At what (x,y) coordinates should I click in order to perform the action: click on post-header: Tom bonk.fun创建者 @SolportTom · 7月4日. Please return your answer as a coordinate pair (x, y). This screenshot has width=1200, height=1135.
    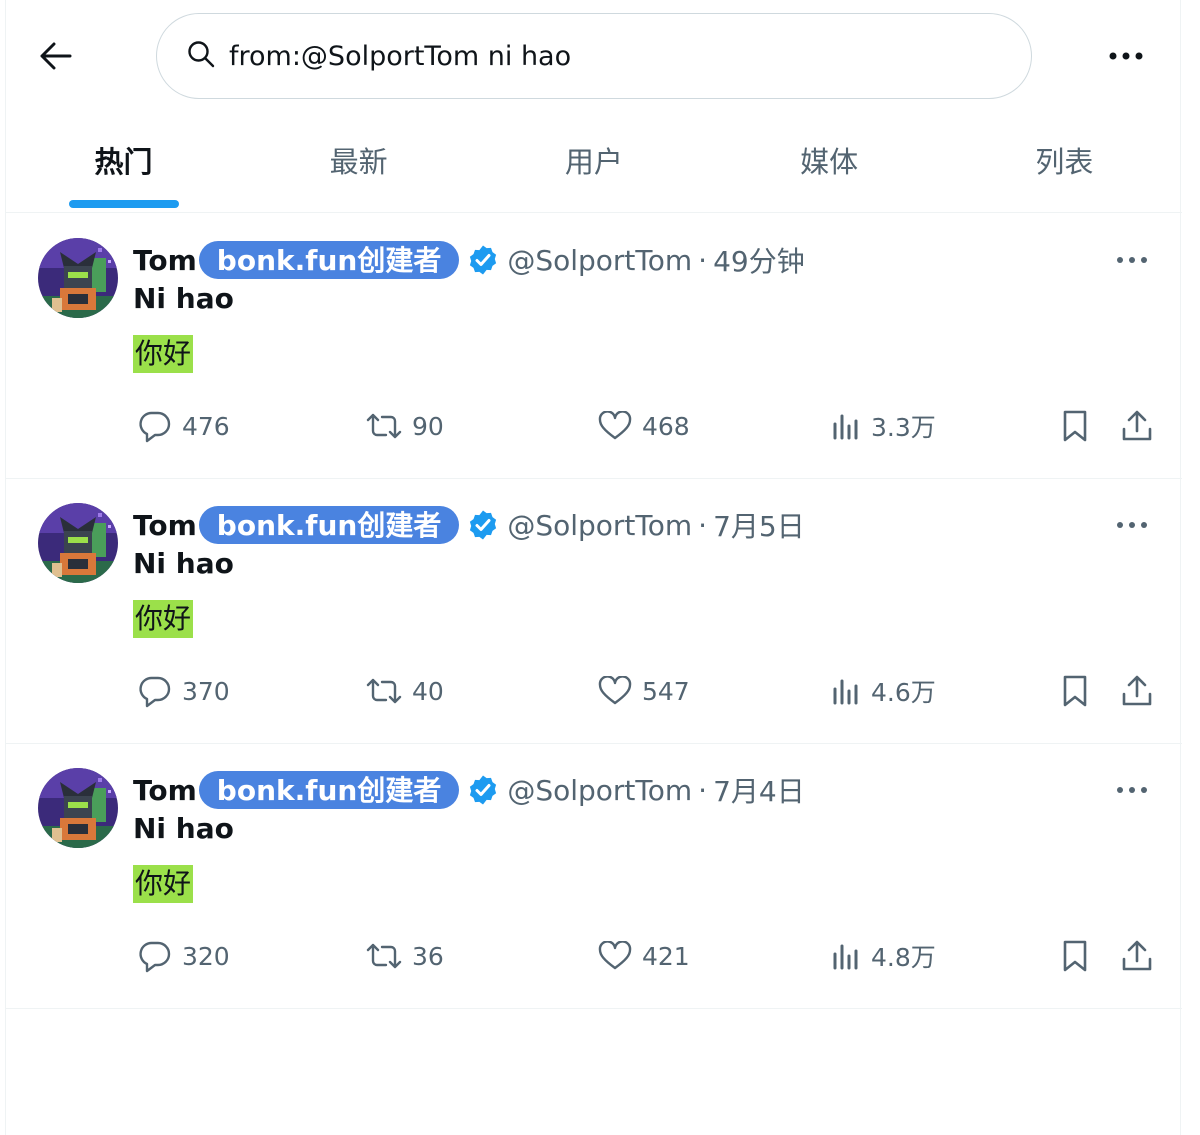
    Looking at the image, I should click on (469, 790).